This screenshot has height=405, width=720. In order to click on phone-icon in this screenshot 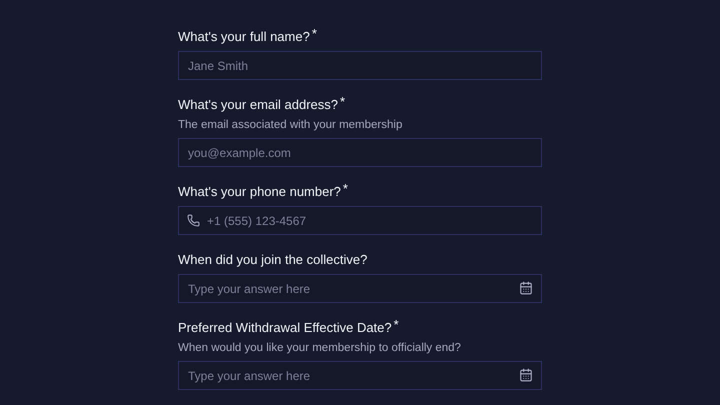, I will do `click(193, 220)`.